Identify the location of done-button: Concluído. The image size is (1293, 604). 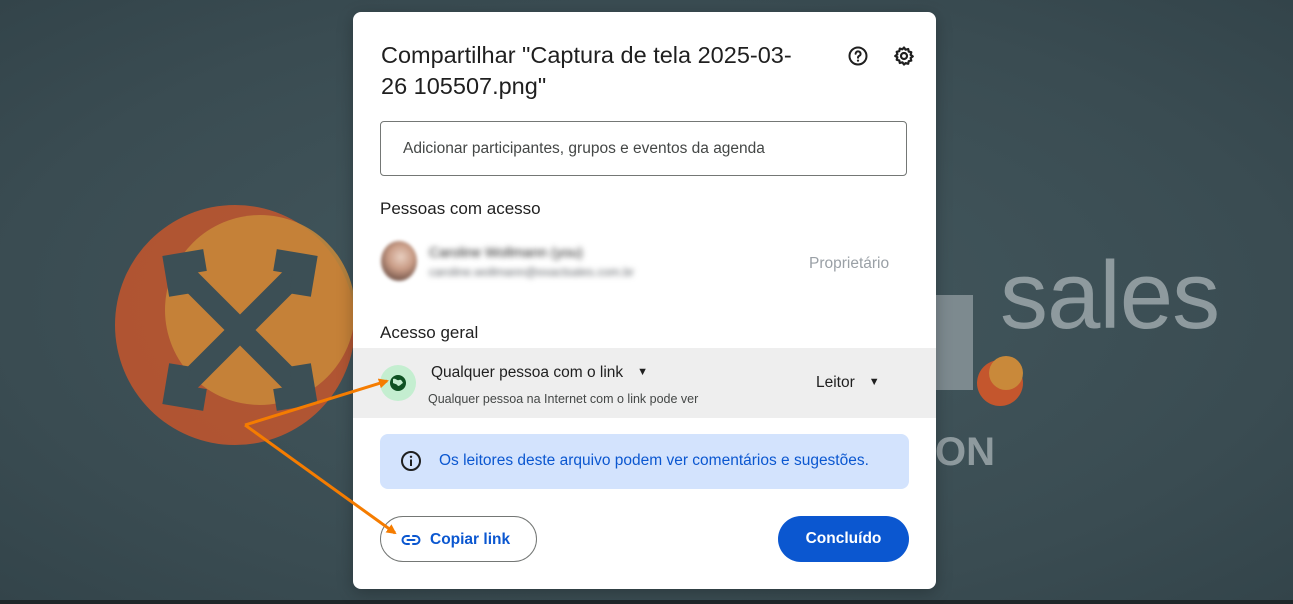
(843, 539).